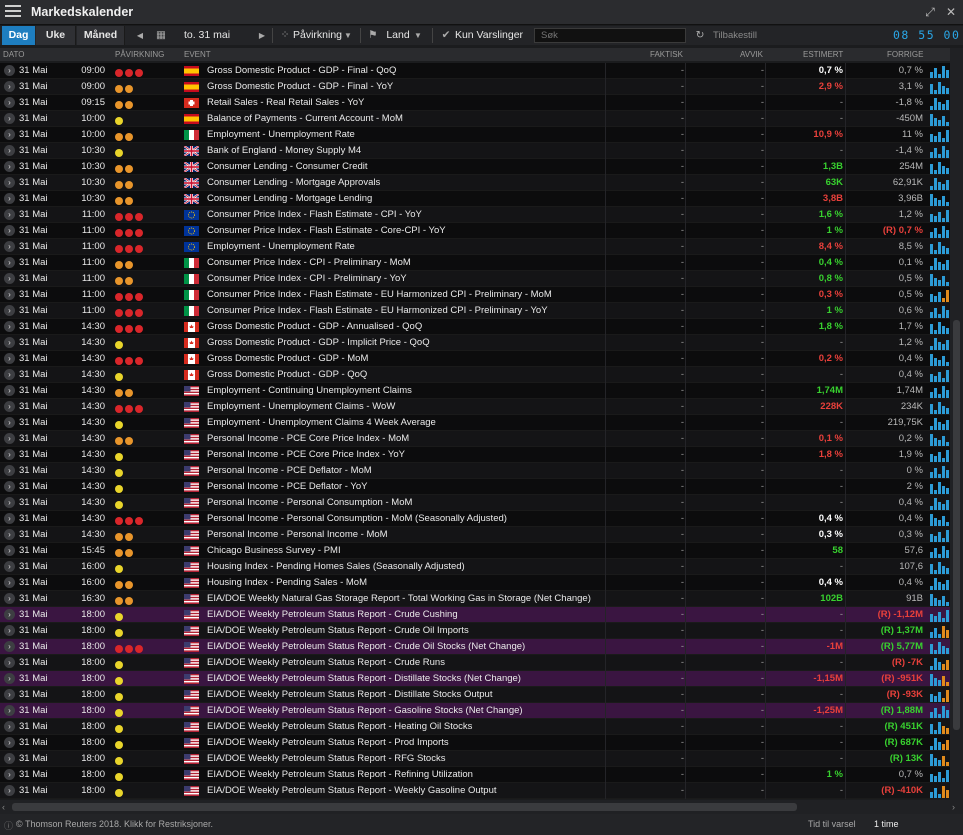  I want to click on row-event: Personal Income - PCE Deflator - YoY, so click(406, 487).